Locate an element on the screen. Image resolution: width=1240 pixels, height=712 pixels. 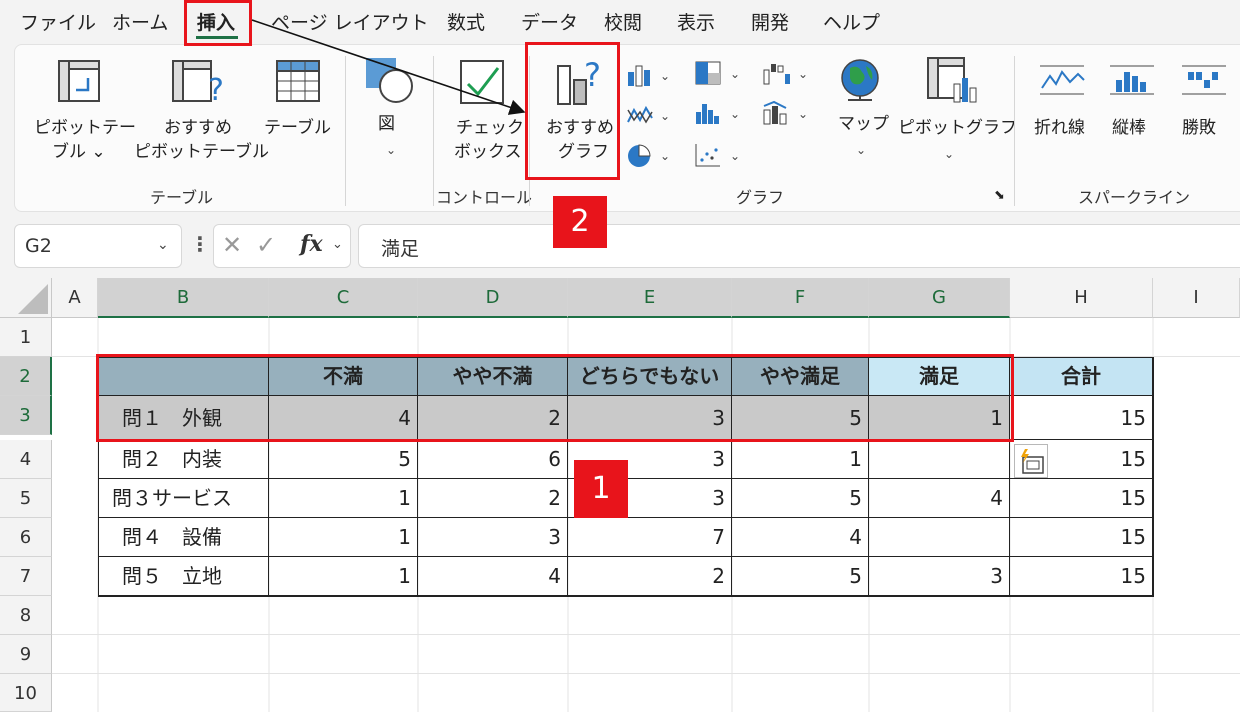
annotation-arrow is located at coordinates (388, 67).